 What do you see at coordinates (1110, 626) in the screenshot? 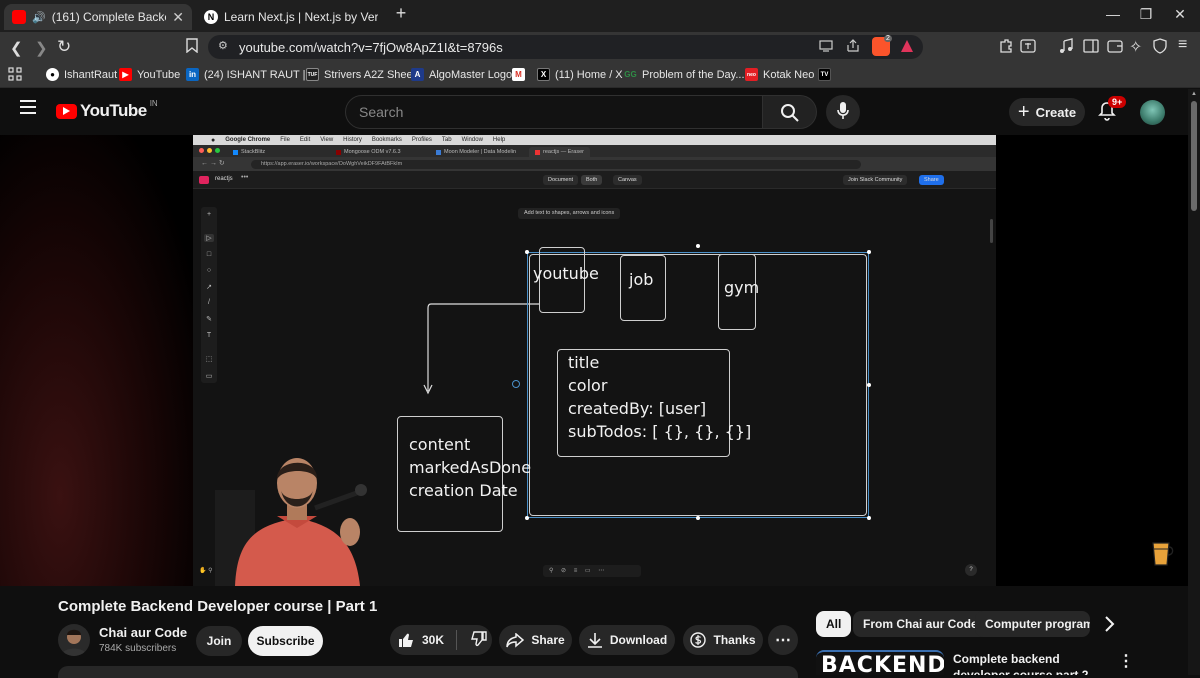
I see `chips-next-button` at bounding box center [1110, 626].